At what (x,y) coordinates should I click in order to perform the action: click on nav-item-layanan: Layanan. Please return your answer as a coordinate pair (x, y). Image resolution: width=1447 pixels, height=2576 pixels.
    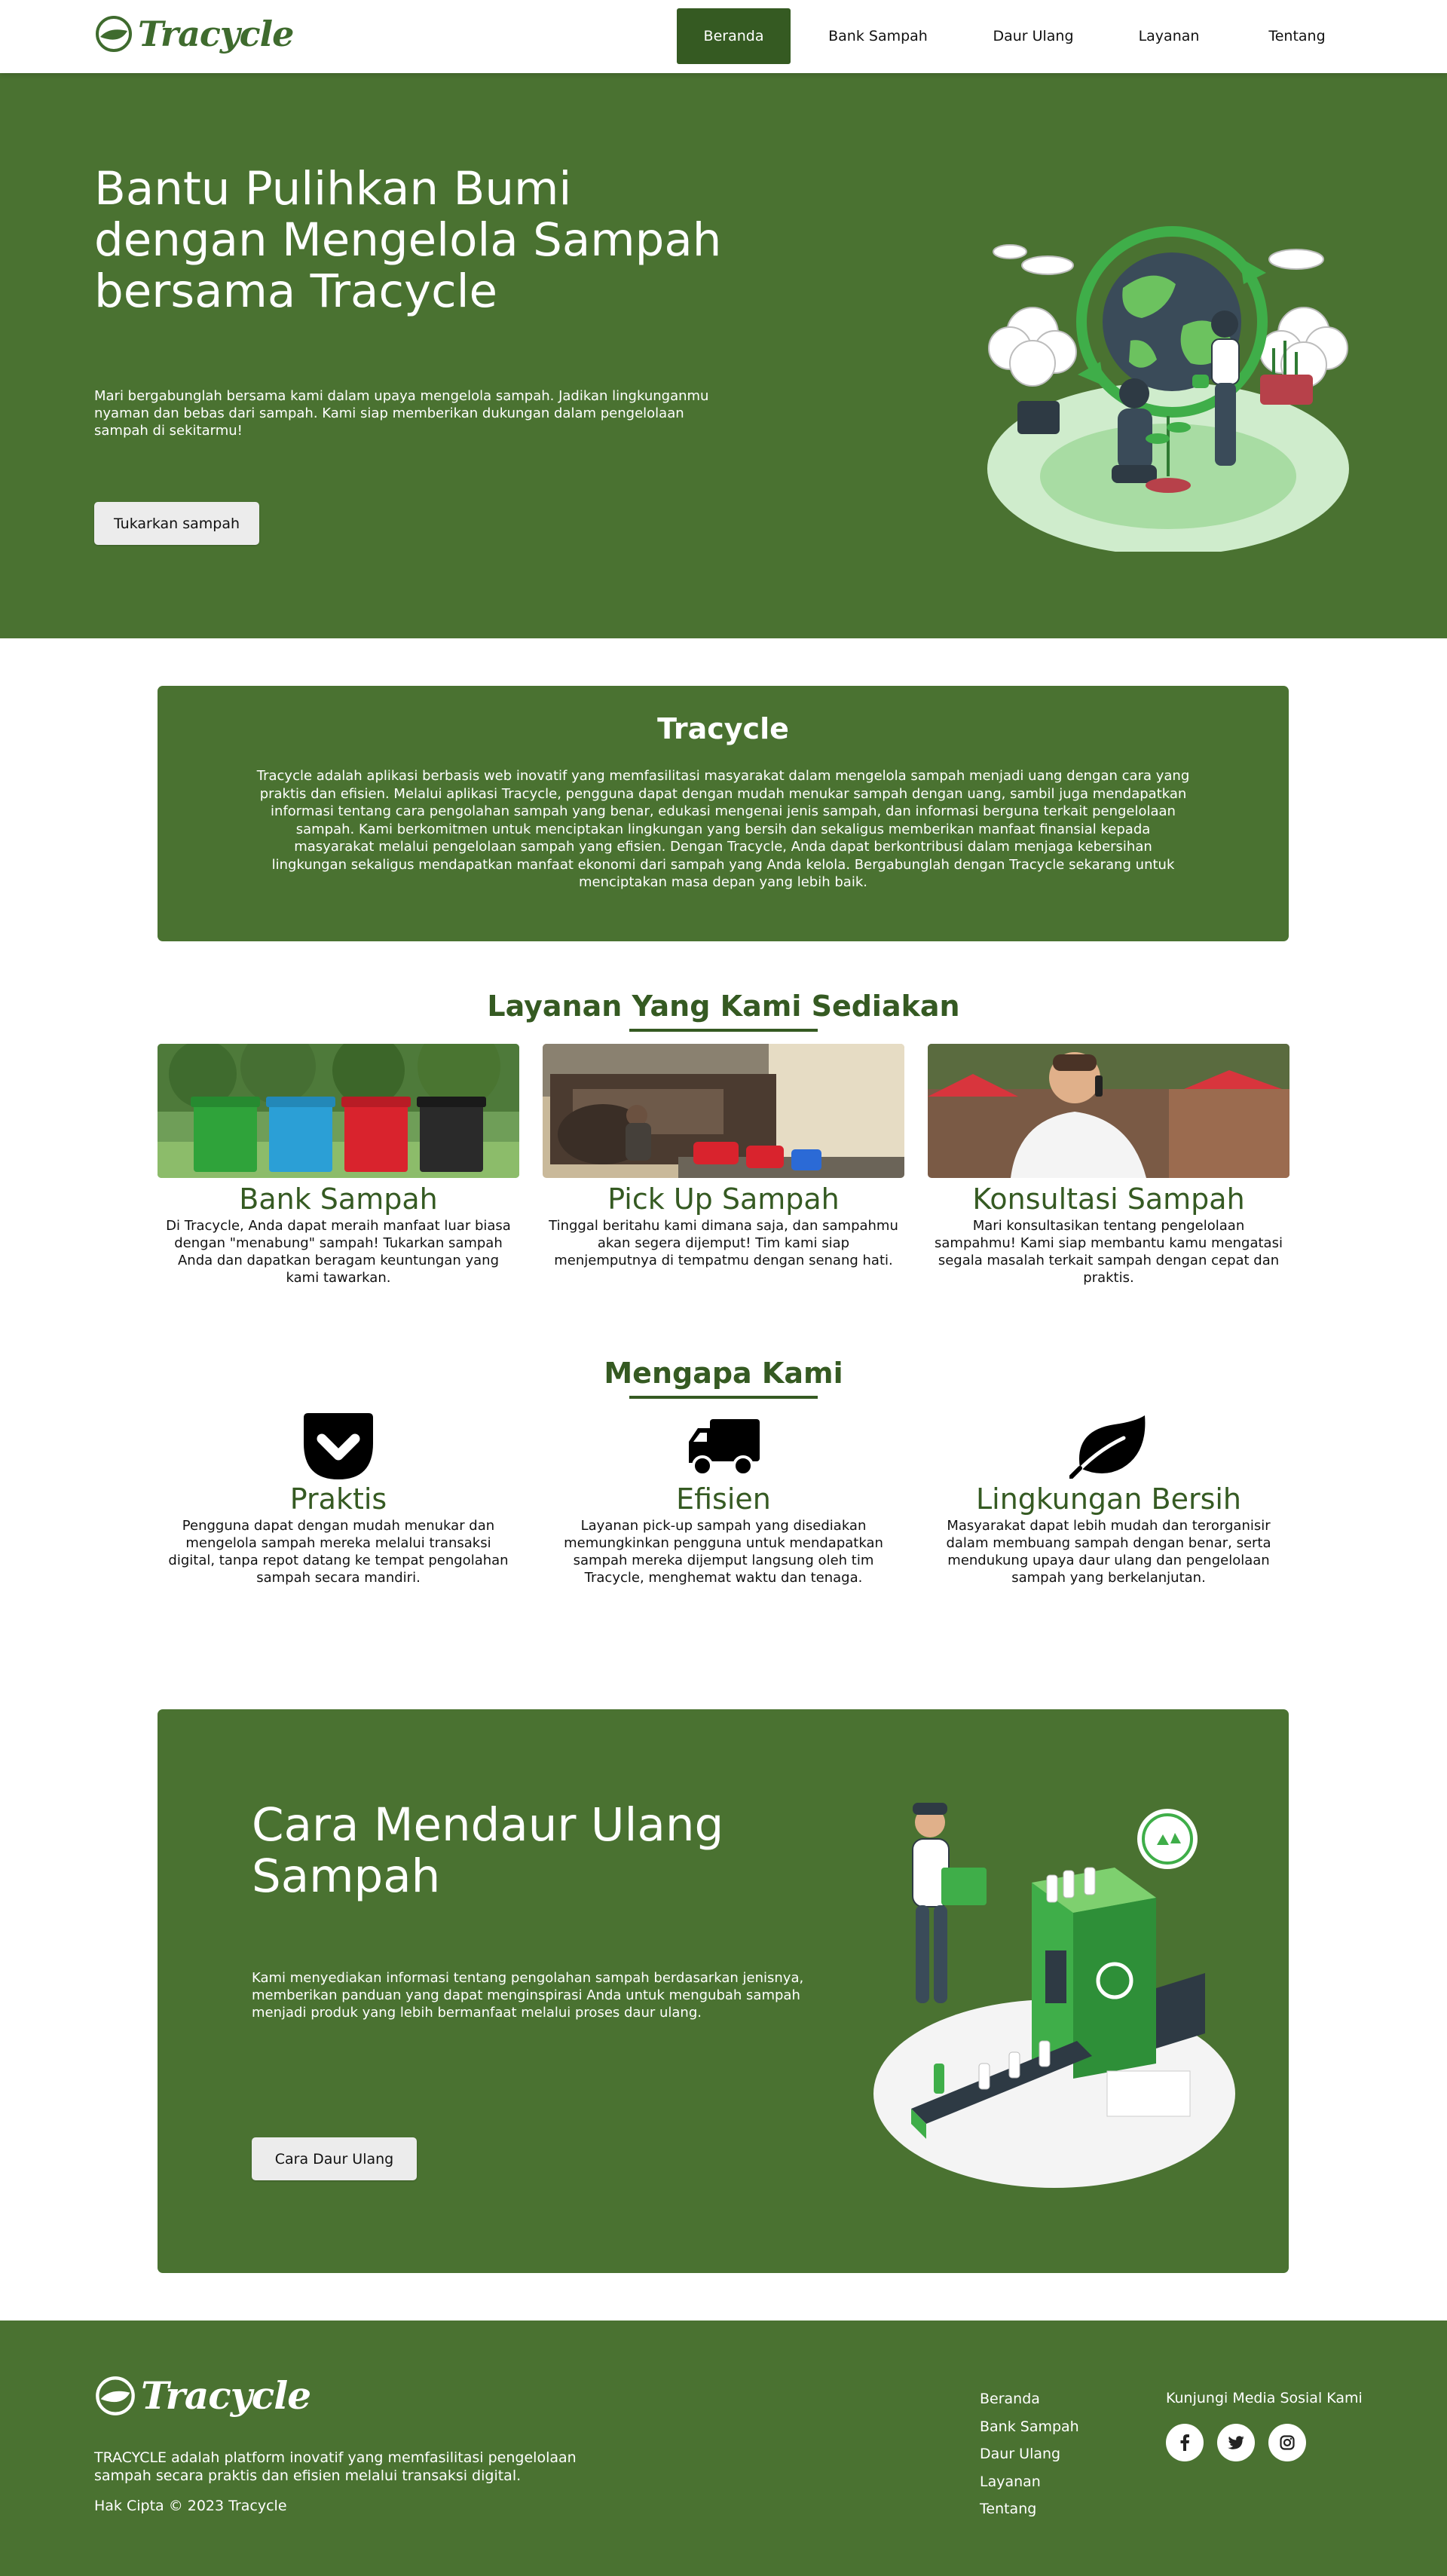
    Looking at the image, I should click on (1169, 36).